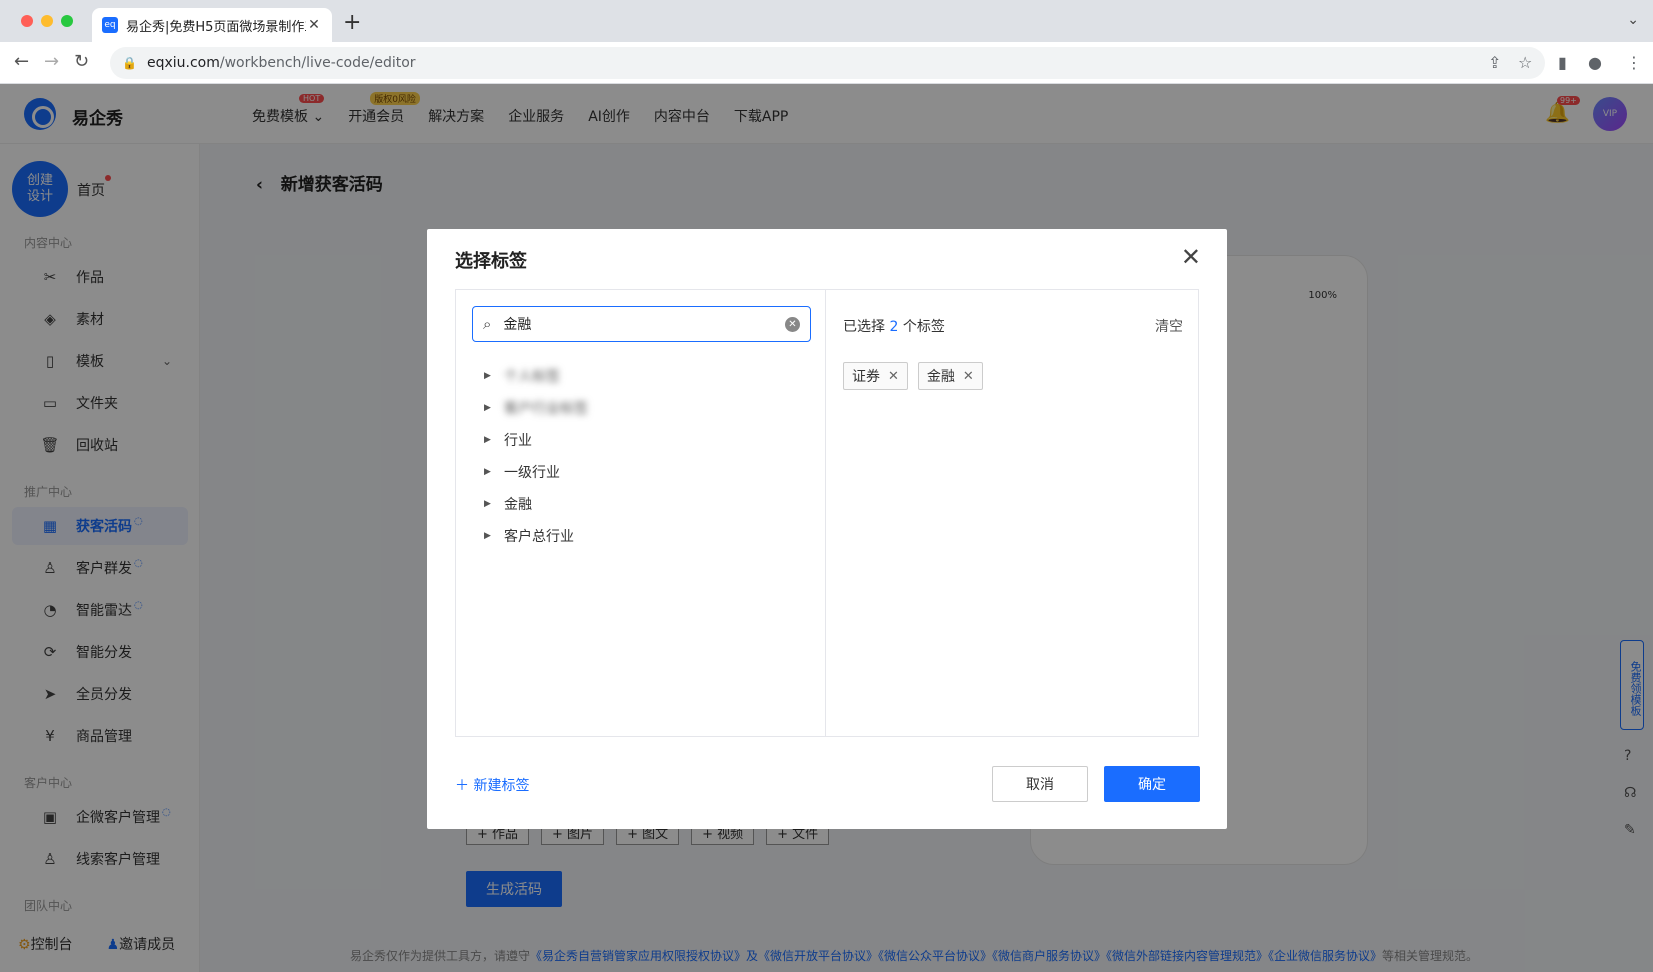 This screenshot has width=1653, height=972. What do you see at coordinates (1633, 20) in the screenshot?
I see `tab-search-chevron-icon: ⌄` at bounding box center [1633, 20].